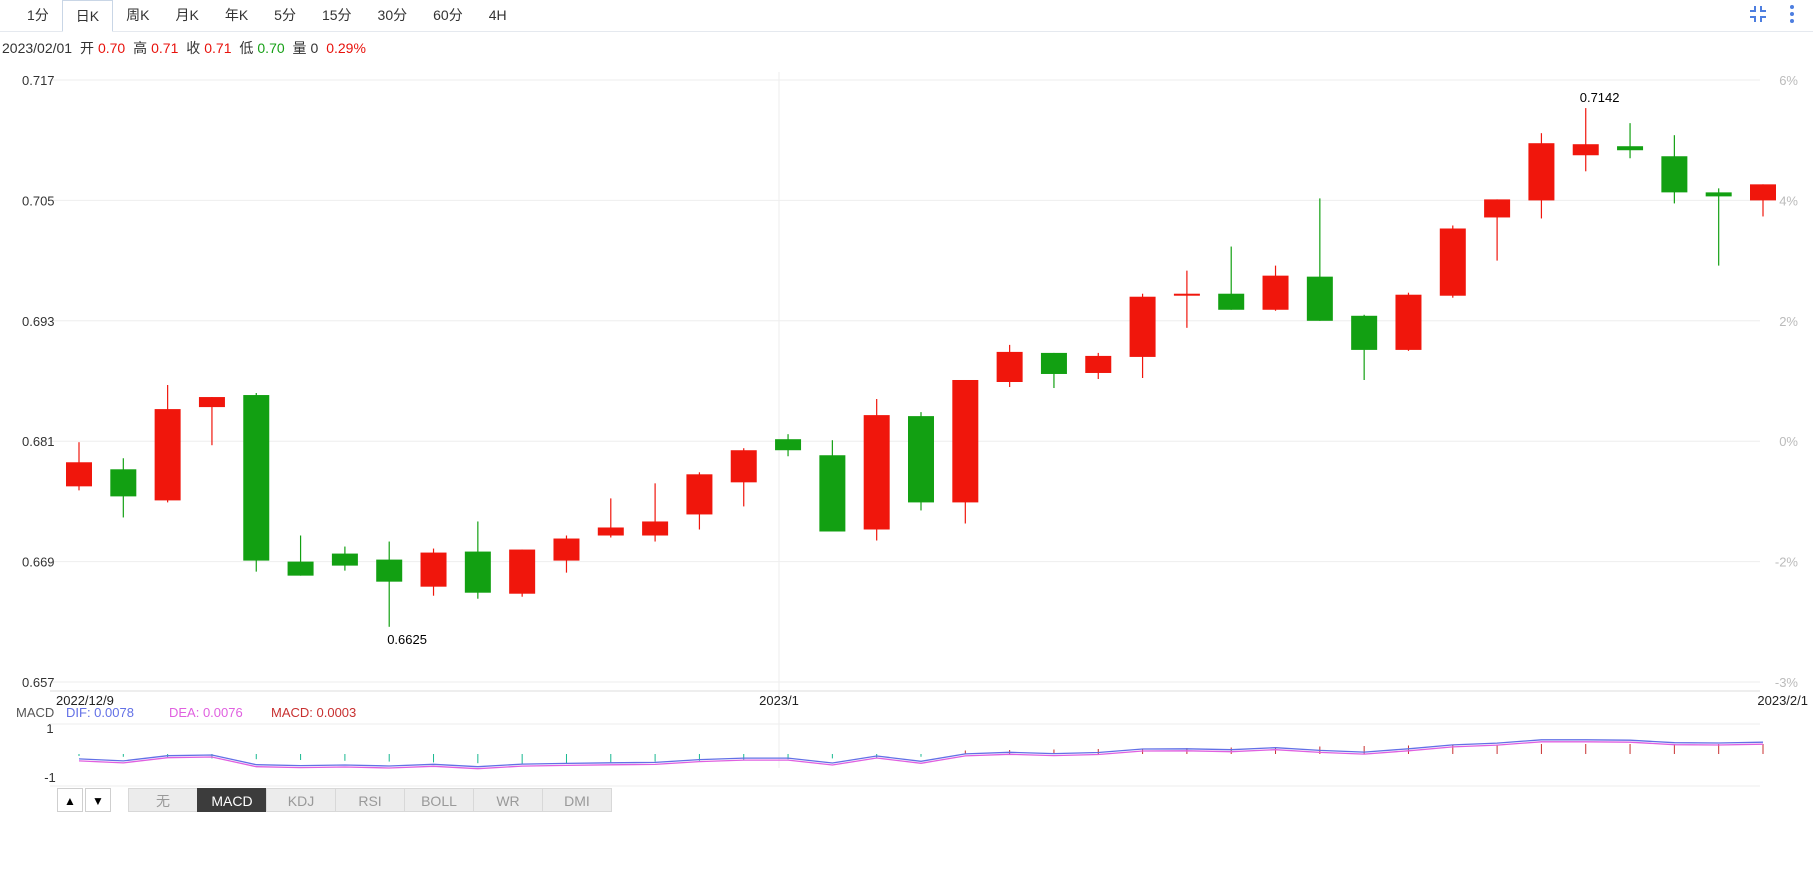 This screenshot has height=886, width=1813. Describe the element at coordinates (439, 800) in the screenshot. I see `indicator-tab-4: BOLL` at that location.